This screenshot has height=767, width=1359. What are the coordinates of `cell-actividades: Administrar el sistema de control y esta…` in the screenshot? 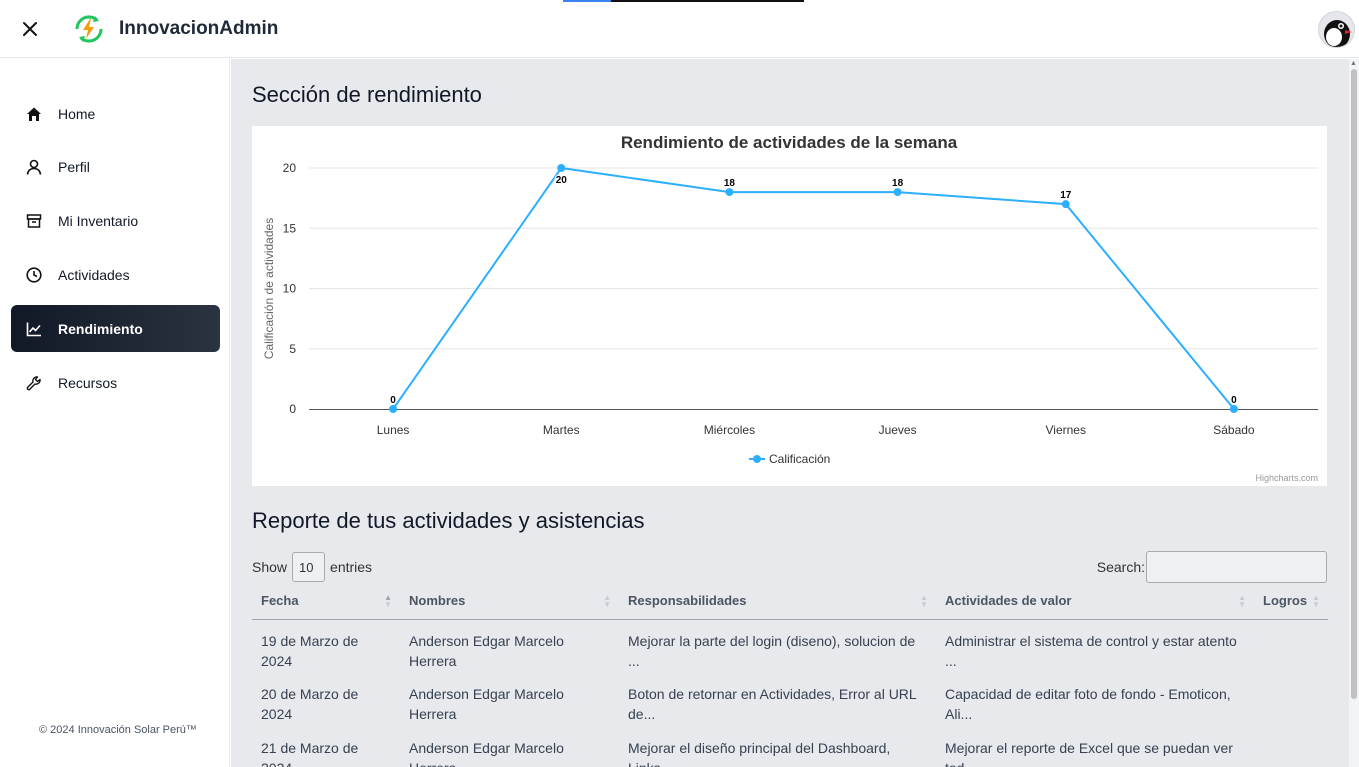 It's located at (1091, 650).